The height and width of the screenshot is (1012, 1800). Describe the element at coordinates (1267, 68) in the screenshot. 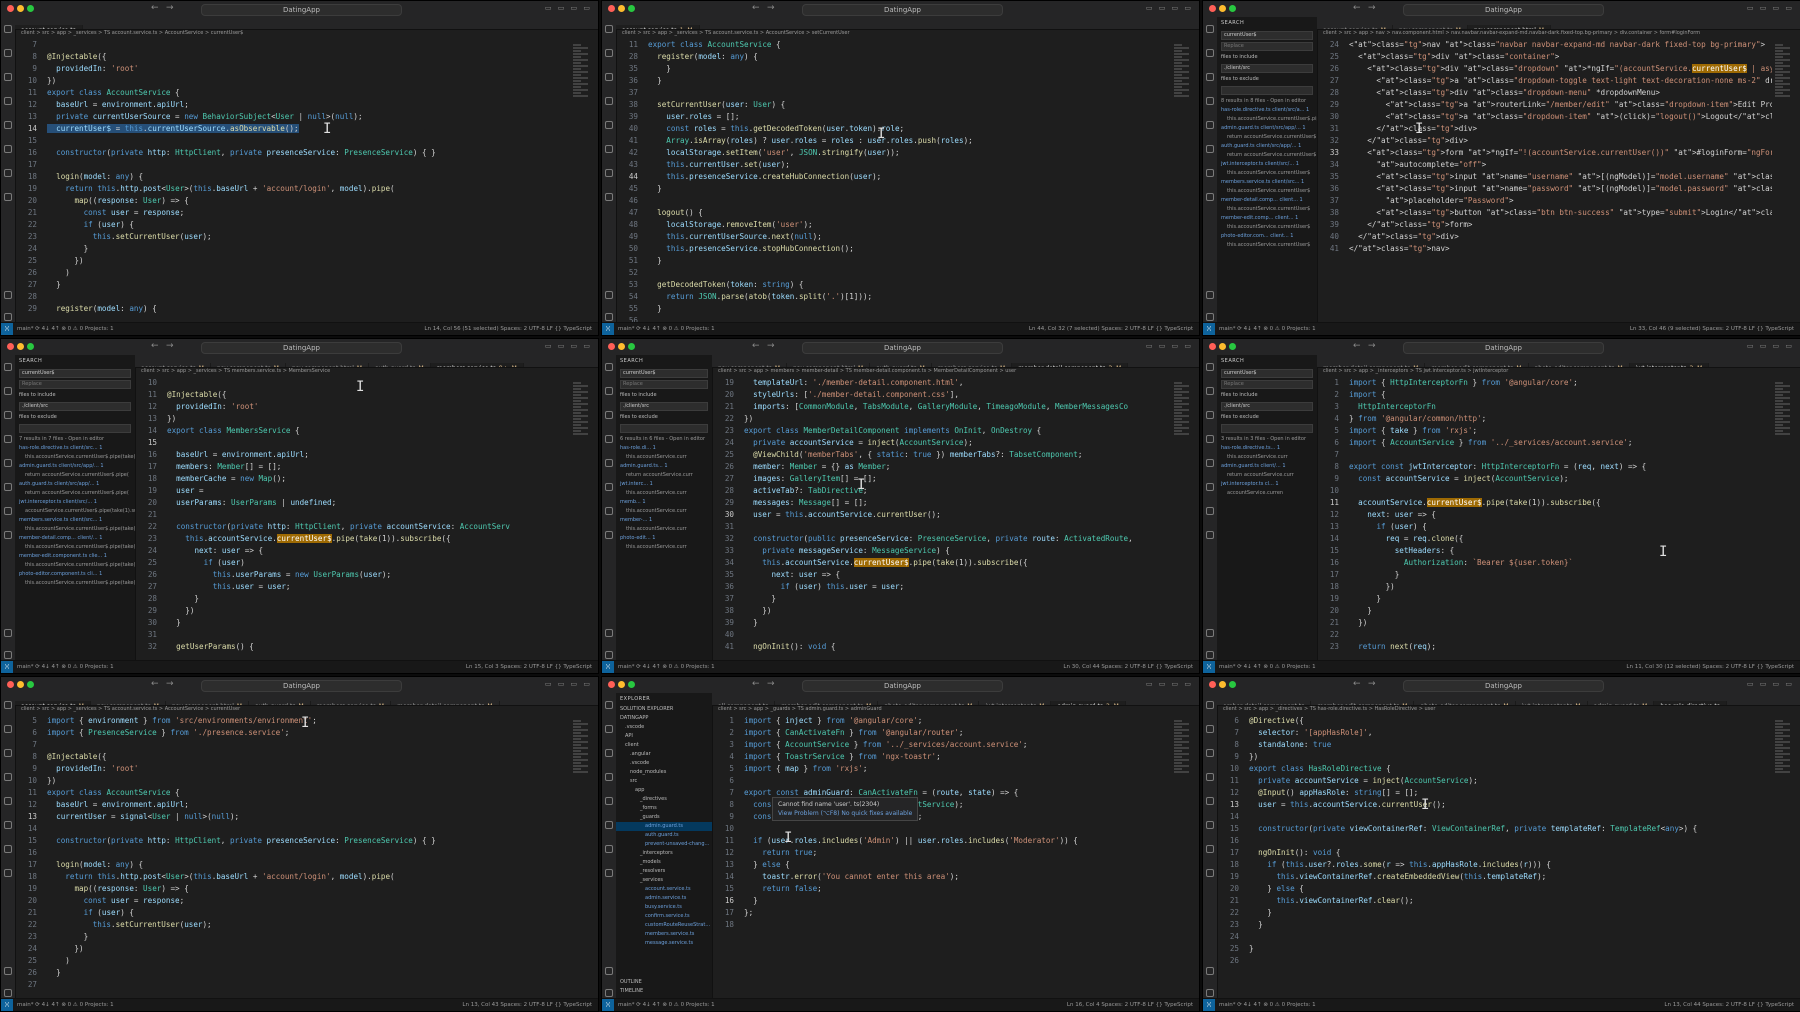

I see `files-include-input: ./client/src` at that location.